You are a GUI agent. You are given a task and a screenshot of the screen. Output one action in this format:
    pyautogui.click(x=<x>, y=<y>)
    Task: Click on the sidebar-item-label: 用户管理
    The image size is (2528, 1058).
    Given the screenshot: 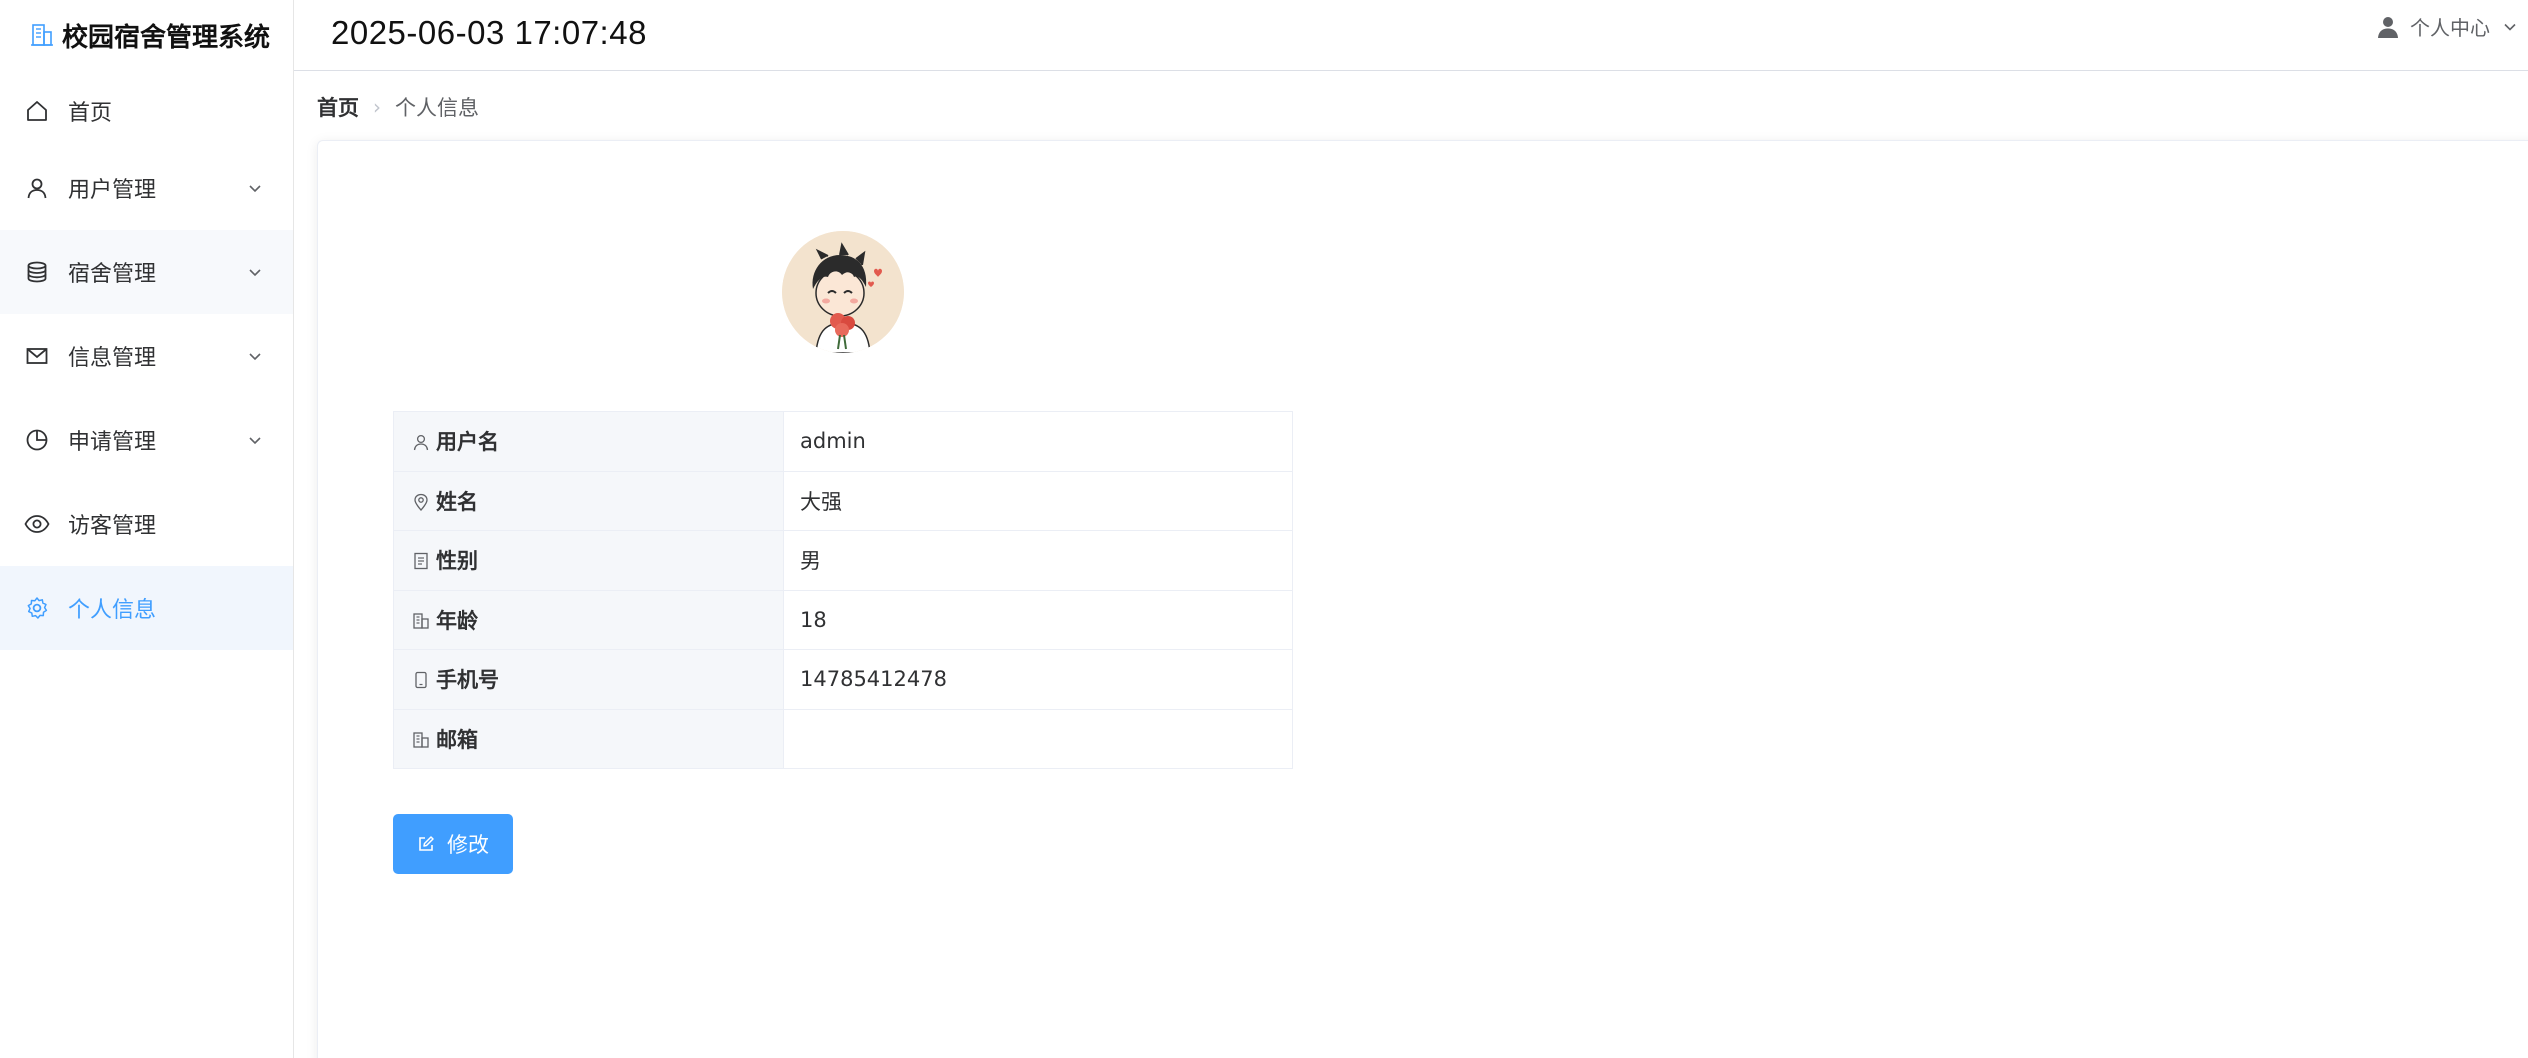 What is the action you would take?
    pyautogui.click(x=112, y=190)
    